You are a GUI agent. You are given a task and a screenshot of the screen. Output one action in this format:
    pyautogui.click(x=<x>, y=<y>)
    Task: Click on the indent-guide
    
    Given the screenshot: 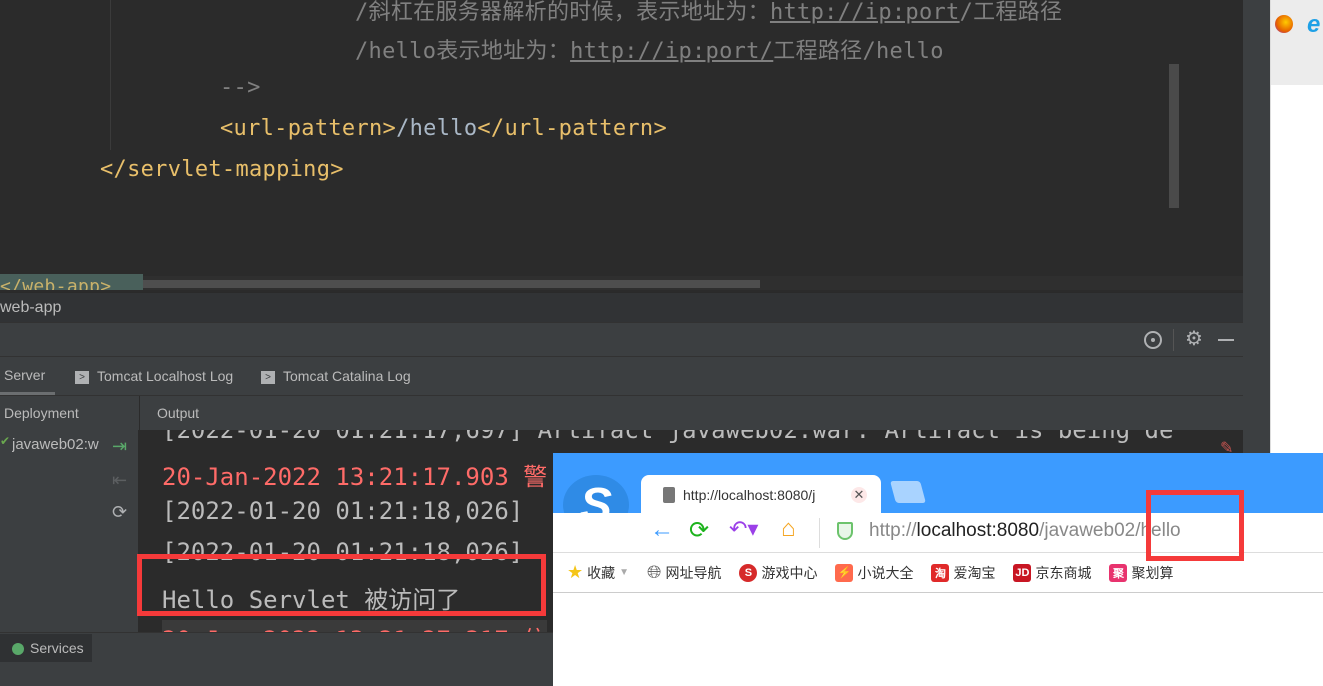 What is the action you would take?
    pyautogui.click(x=110, y=75)
    